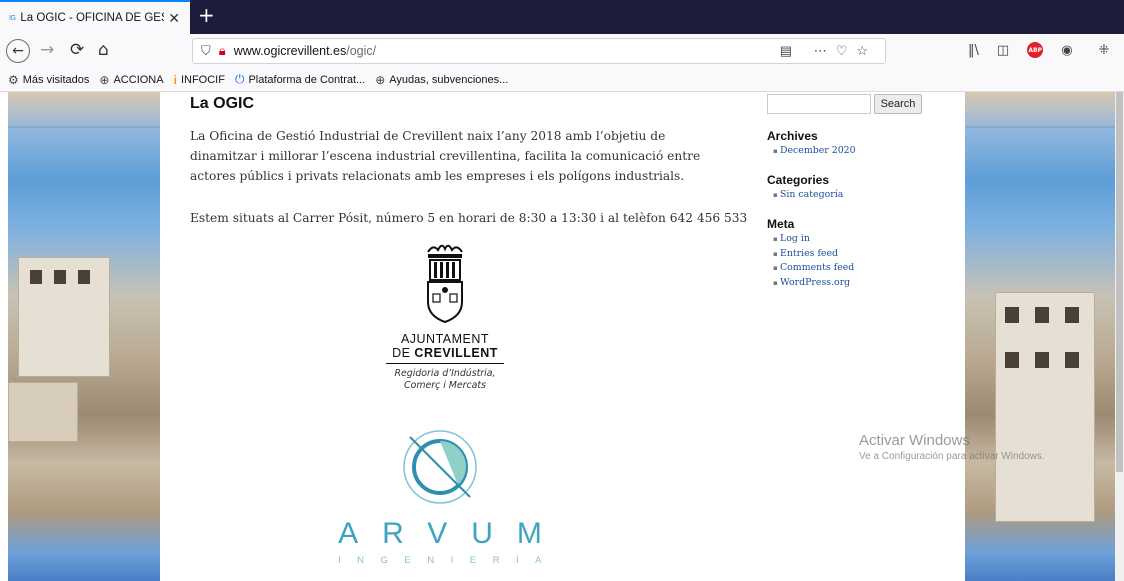  Describe the element at coordinates (222, 103) in the screenshot. I see `page-title: La OGIC` at that location.